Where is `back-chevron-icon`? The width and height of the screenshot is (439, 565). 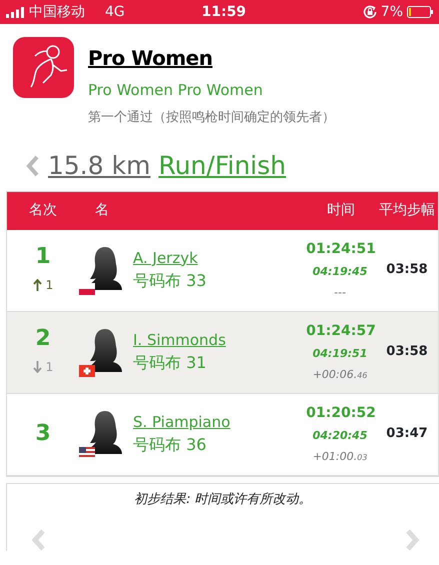 back-chevron-icon is located at coordinates (33, 165).